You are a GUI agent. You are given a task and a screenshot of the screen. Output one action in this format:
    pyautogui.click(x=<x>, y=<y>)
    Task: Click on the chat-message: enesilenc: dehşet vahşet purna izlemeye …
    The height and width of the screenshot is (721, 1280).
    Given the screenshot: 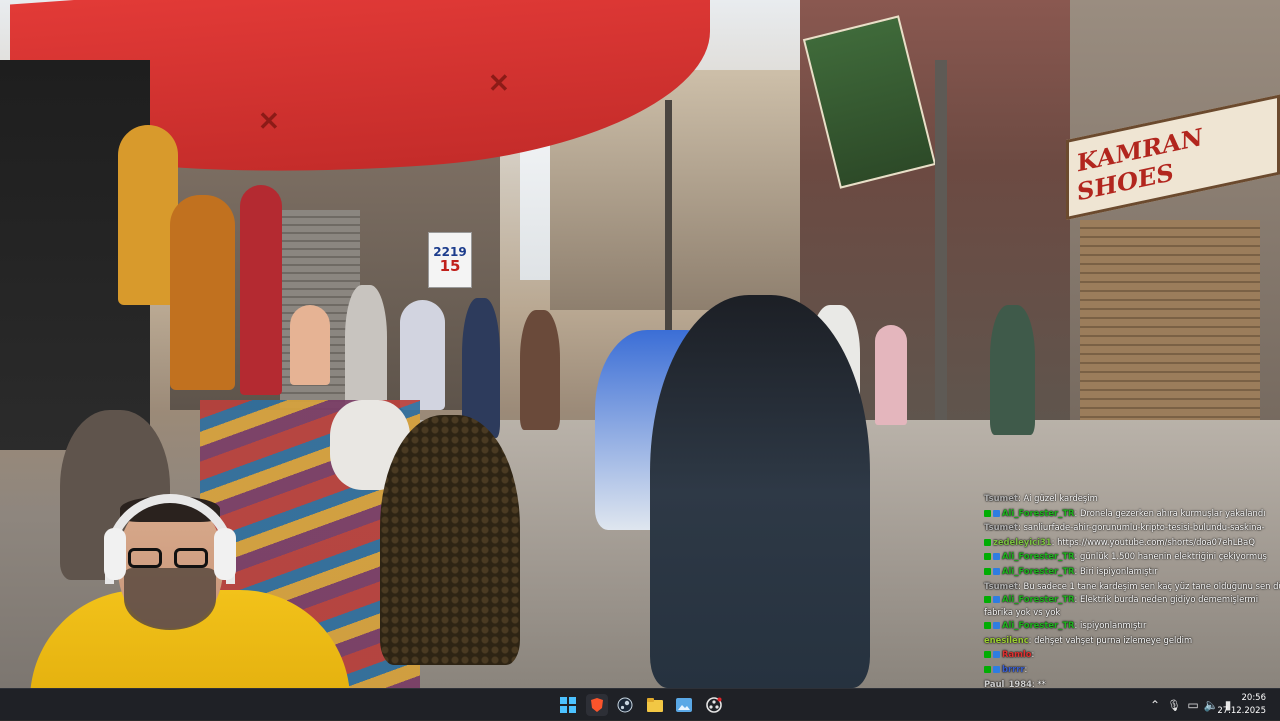 What is the action you would take?
    pyautogui.click(x=1131, y=640)
    